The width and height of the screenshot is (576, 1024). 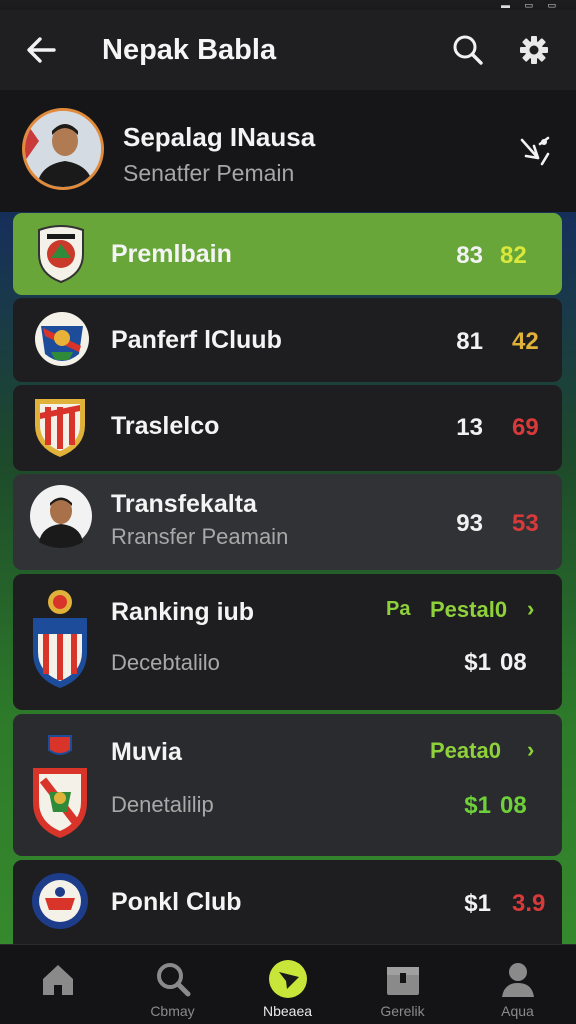 What do you see at coordinates (219, 137) in the screenshot?
I see `profile-name: Sepalag INausa` at bounding box center [219, 137].